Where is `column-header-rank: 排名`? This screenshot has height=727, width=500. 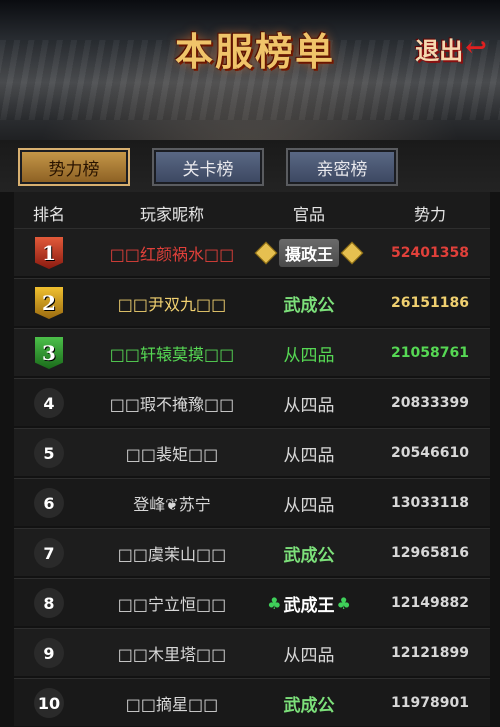
column-header-rank: 排名 is located at coordinates (49, 214).